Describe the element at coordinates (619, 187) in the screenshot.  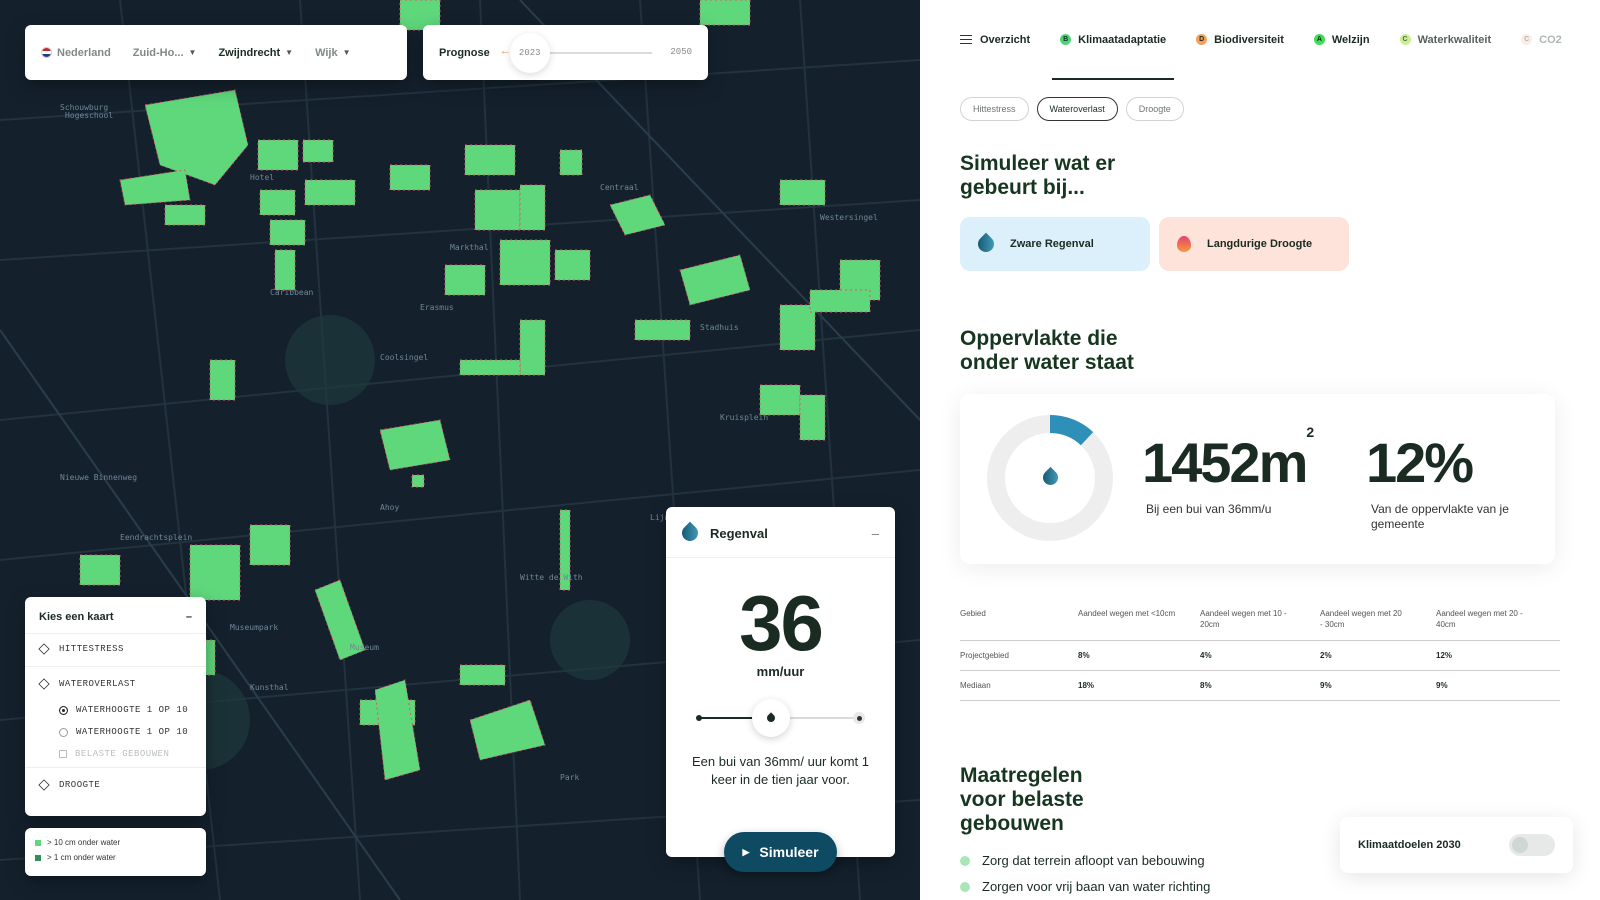
I see `map-label: Centraal` at that location.